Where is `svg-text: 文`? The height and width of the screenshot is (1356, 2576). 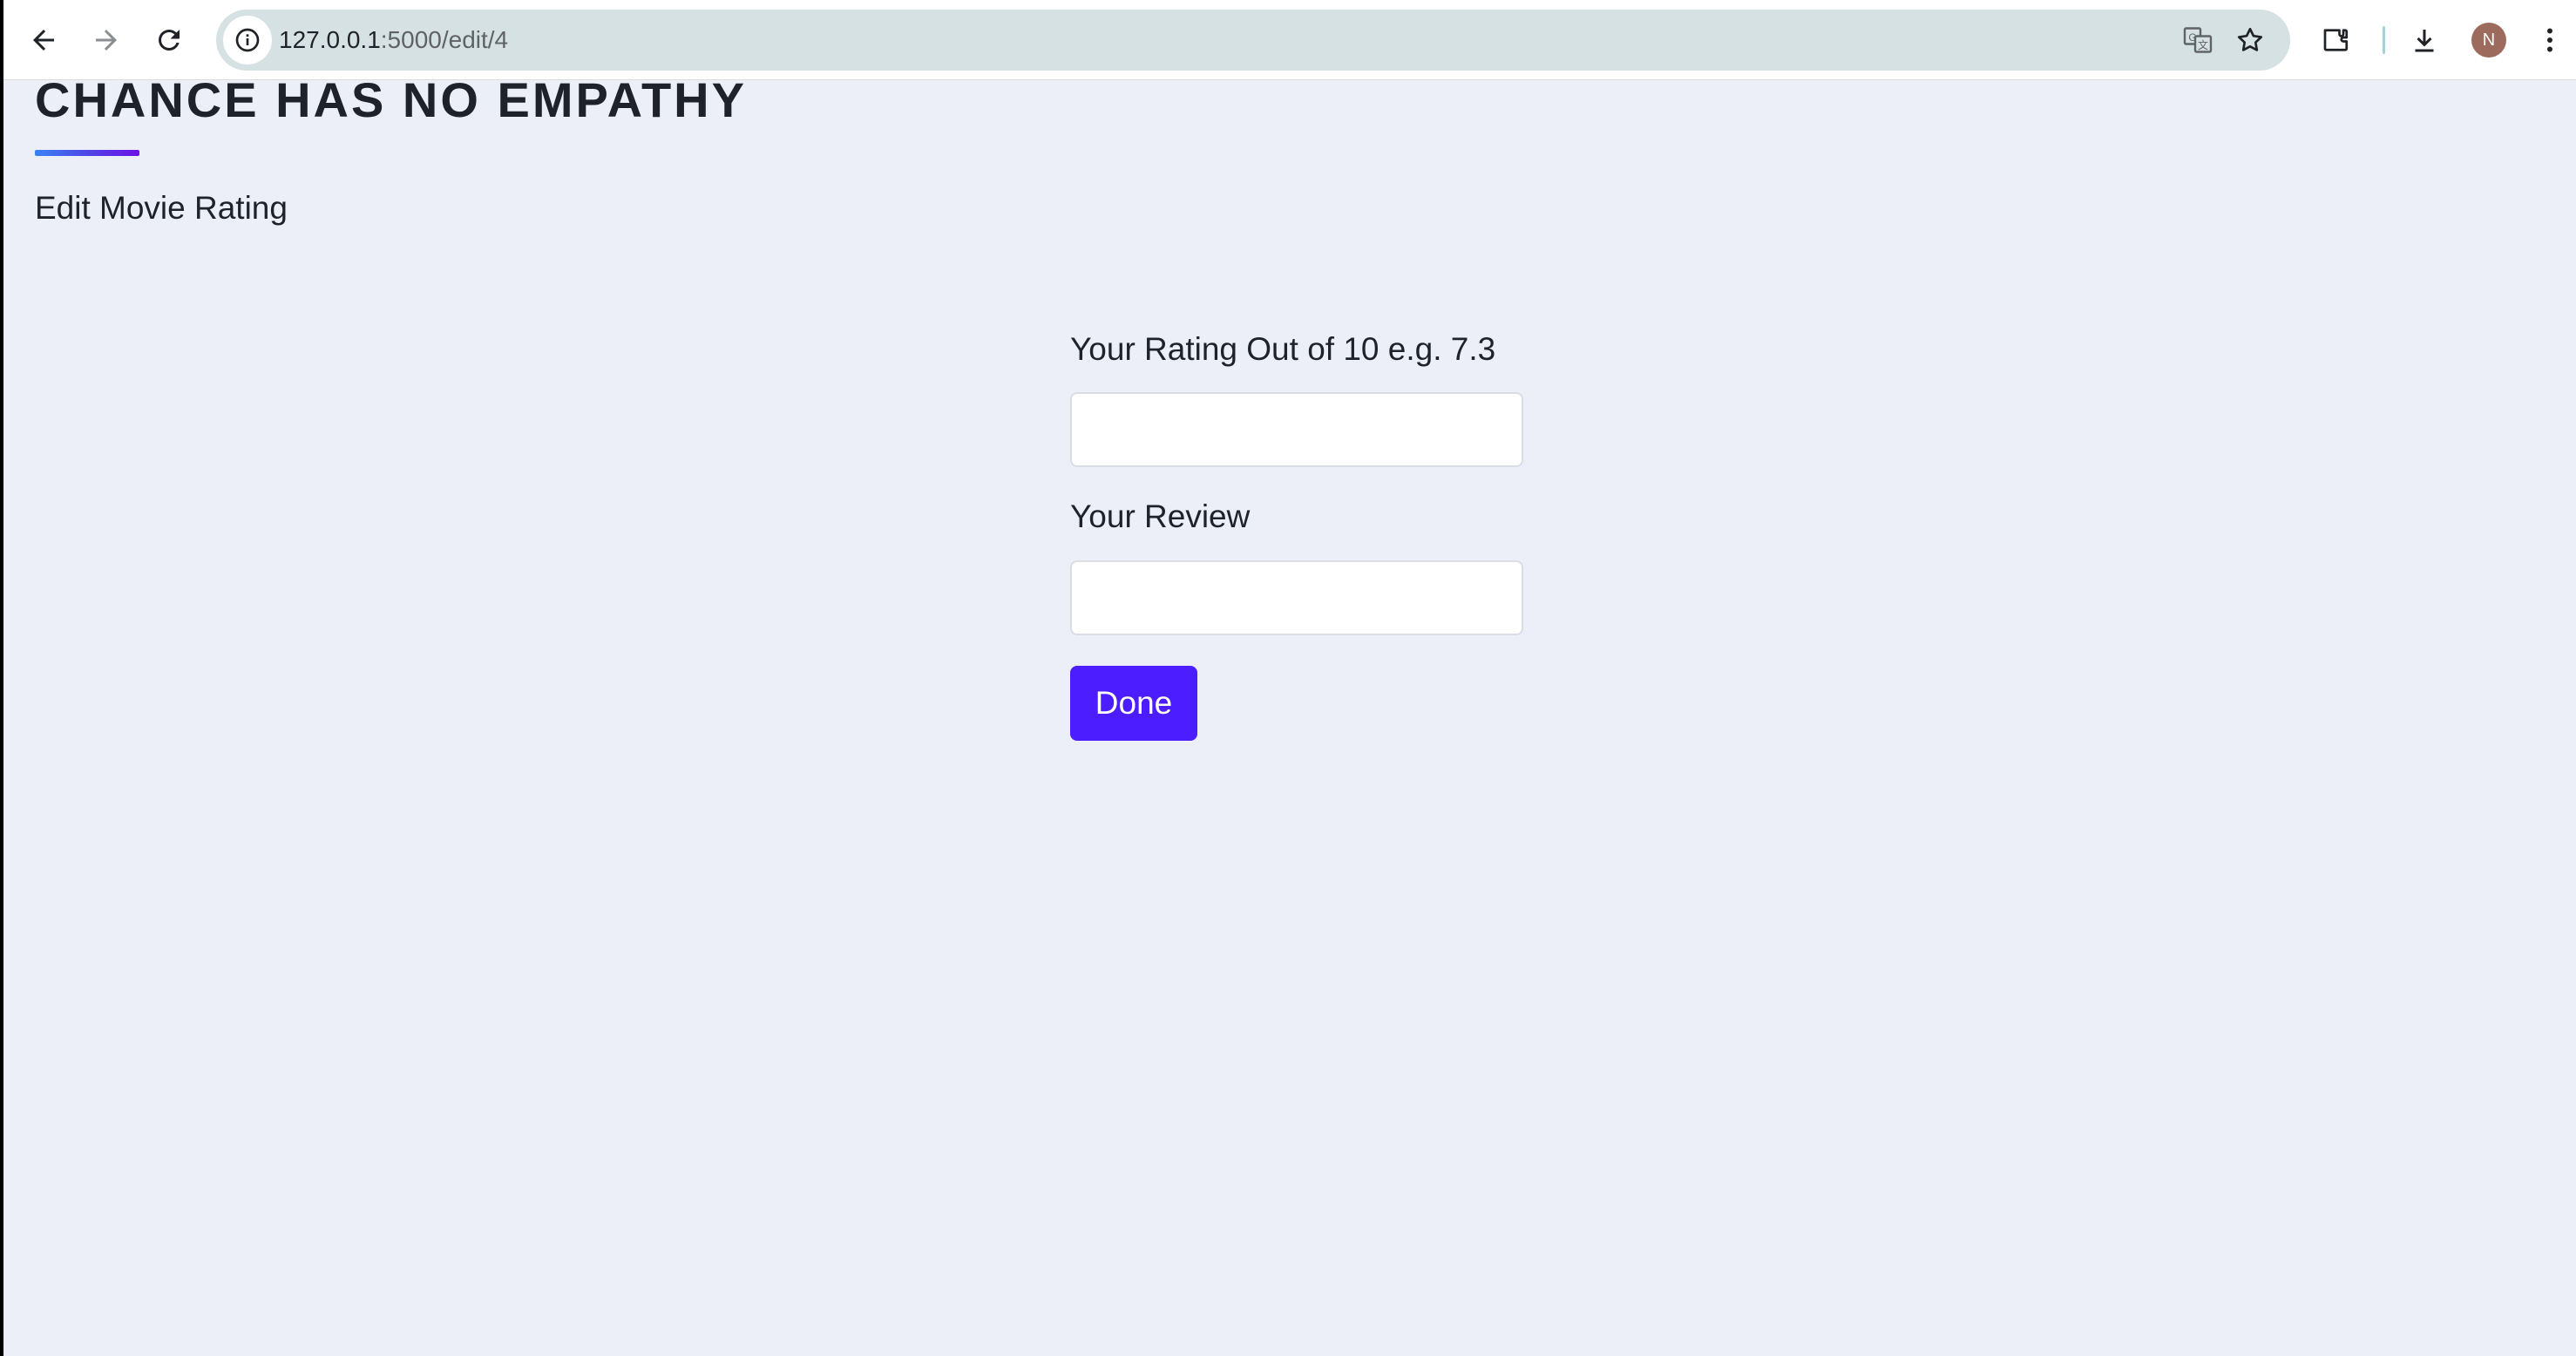 svg-text: 文 is located at coordinates (2203, 44).